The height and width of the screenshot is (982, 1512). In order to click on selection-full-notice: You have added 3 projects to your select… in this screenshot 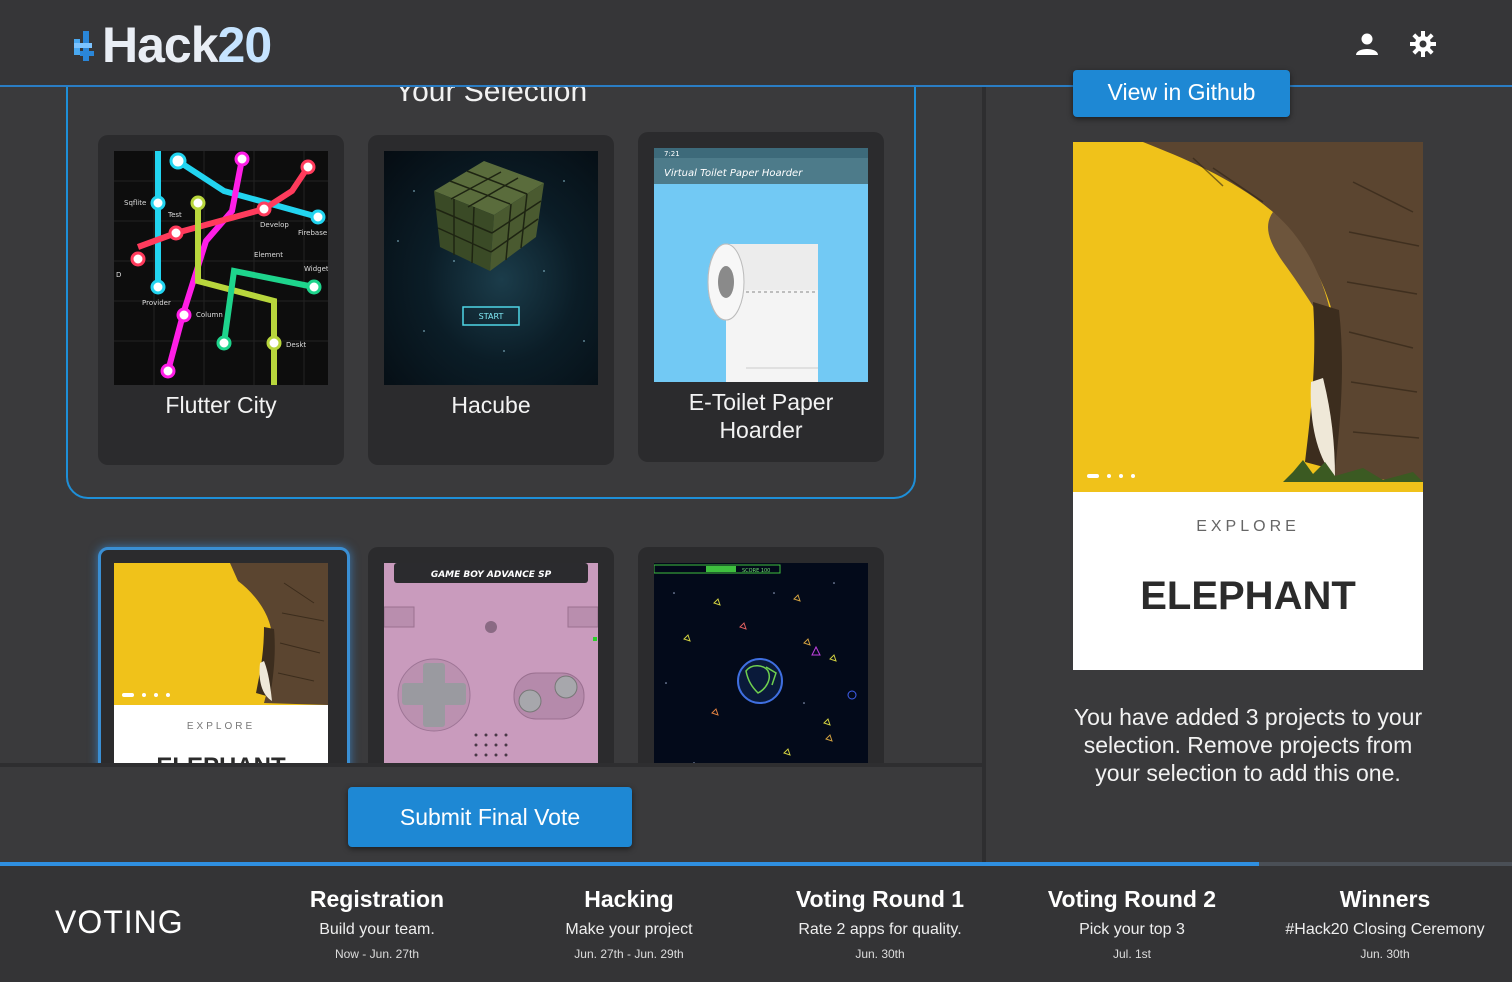, I will do `click(1248, 745)`.